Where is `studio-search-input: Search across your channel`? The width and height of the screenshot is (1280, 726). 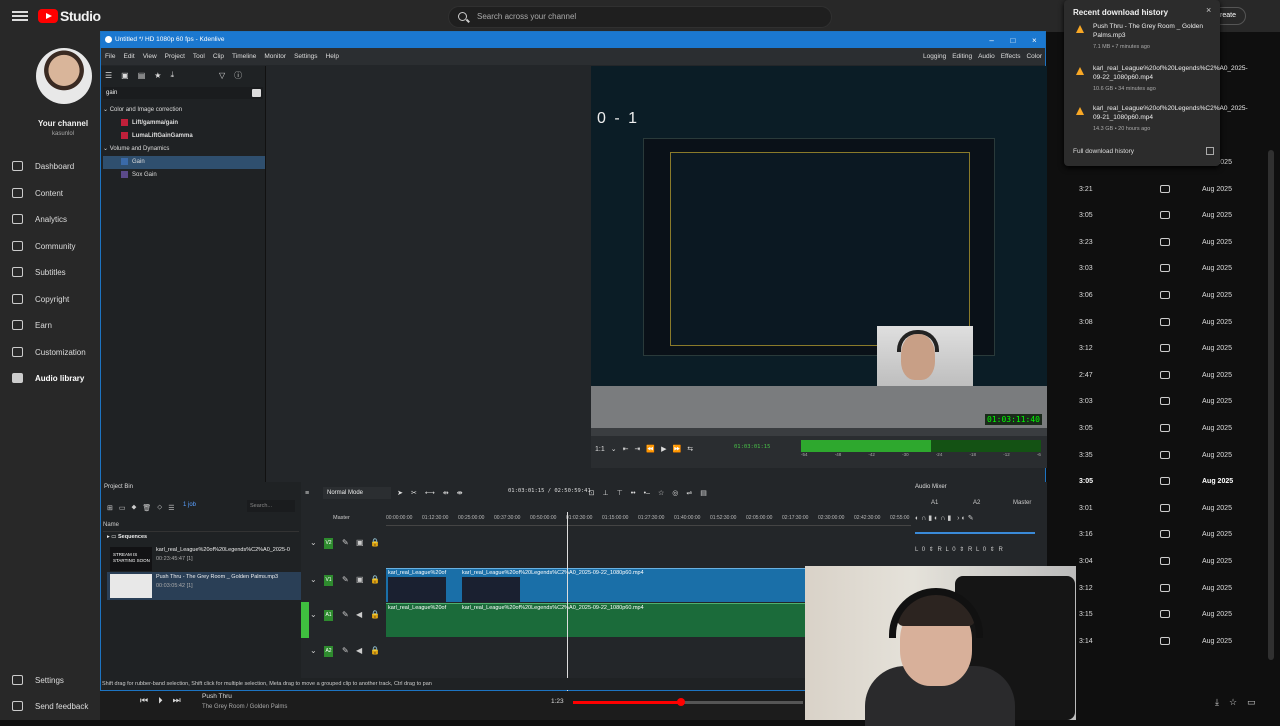
studio-search-input: Search across your channel is located at coordinates (640, 17).